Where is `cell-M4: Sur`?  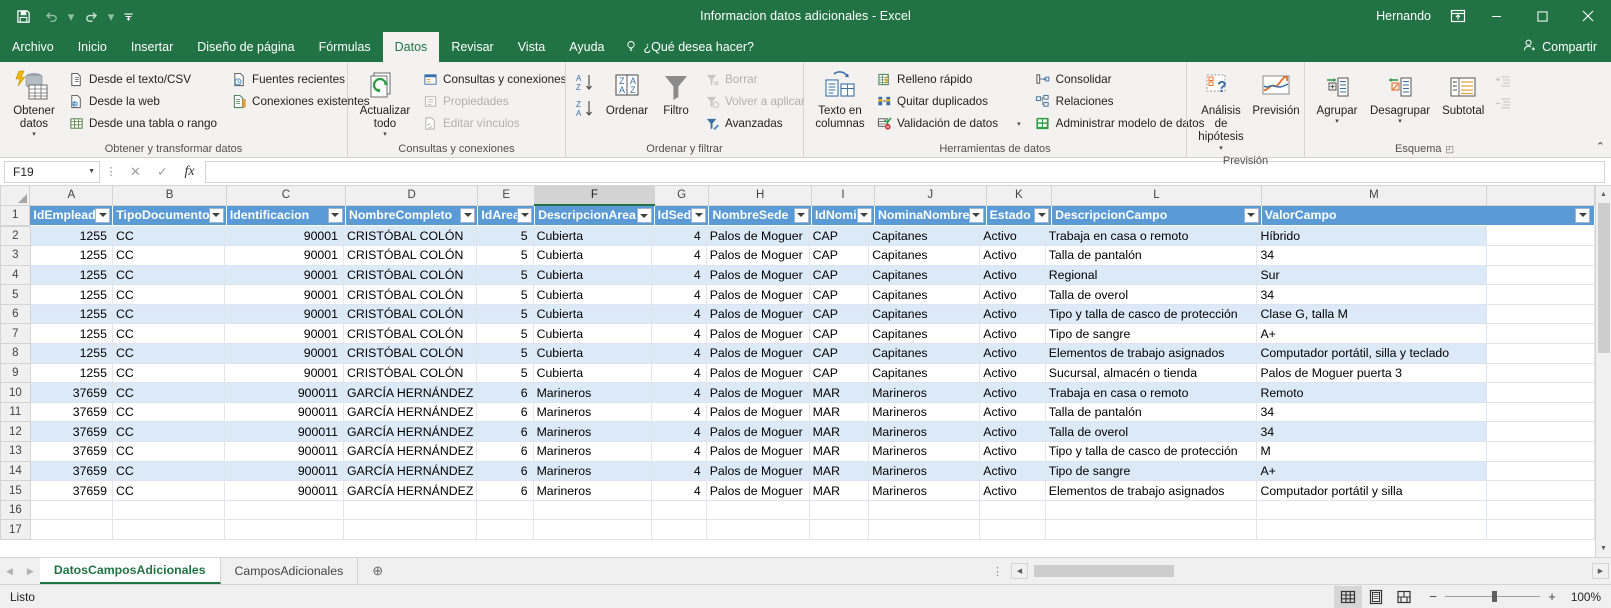 cell-M4: Sur is located at coordinates (1371, 275).